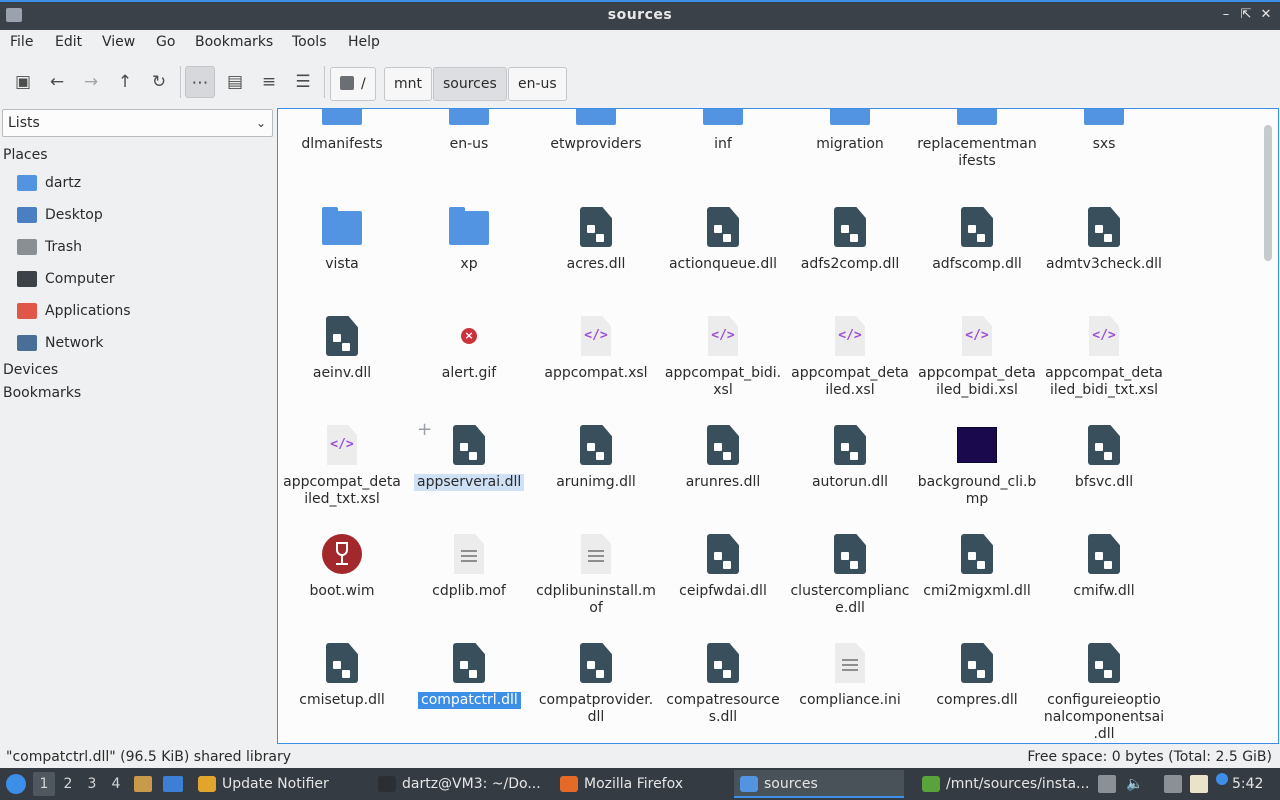 The height and width of the screenshot is (800, 1280). Describe the element at coordinates (277, 784) in the screenshot. I see `taskbar-task: Update Notifier` at that location.